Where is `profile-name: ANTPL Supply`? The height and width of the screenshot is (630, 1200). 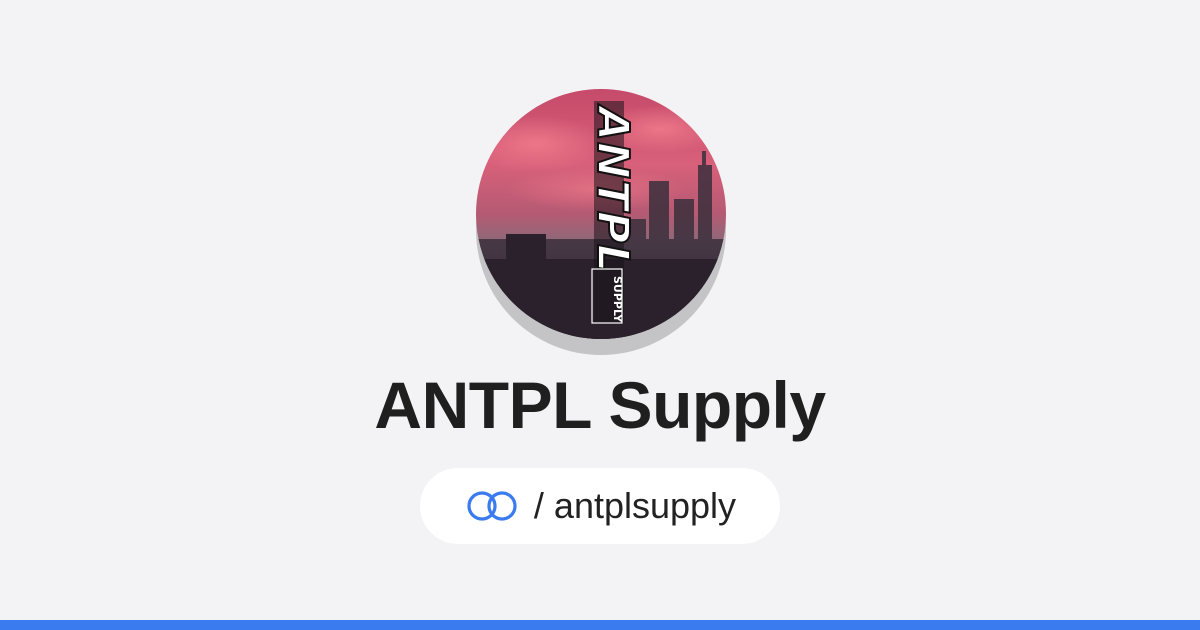
profile-name: ANTPL Supply is located at coordinates (600, 405).